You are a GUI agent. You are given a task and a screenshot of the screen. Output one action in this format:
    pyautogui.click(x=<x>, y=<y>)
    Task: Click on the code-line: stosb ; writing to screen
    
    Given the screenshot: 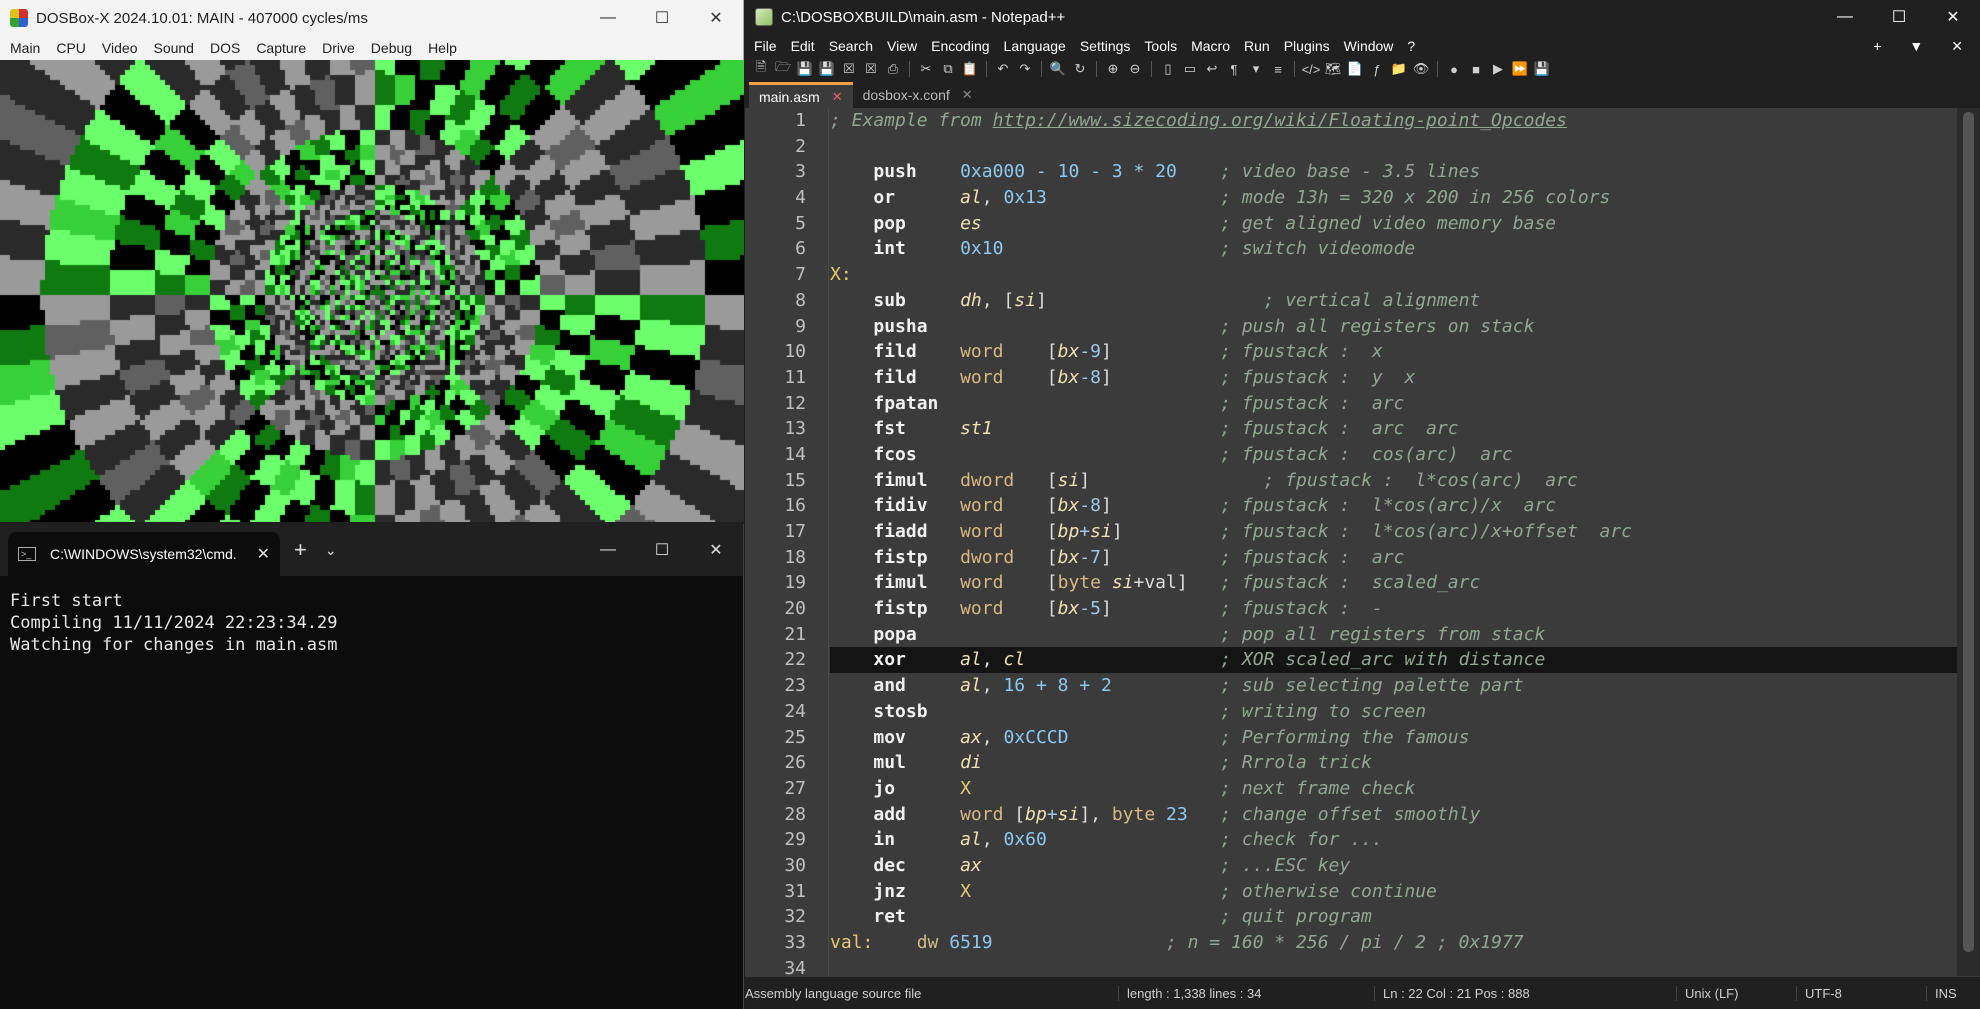 What is the action you would take?
    pyautogui.click(x=1393, y=712)
    